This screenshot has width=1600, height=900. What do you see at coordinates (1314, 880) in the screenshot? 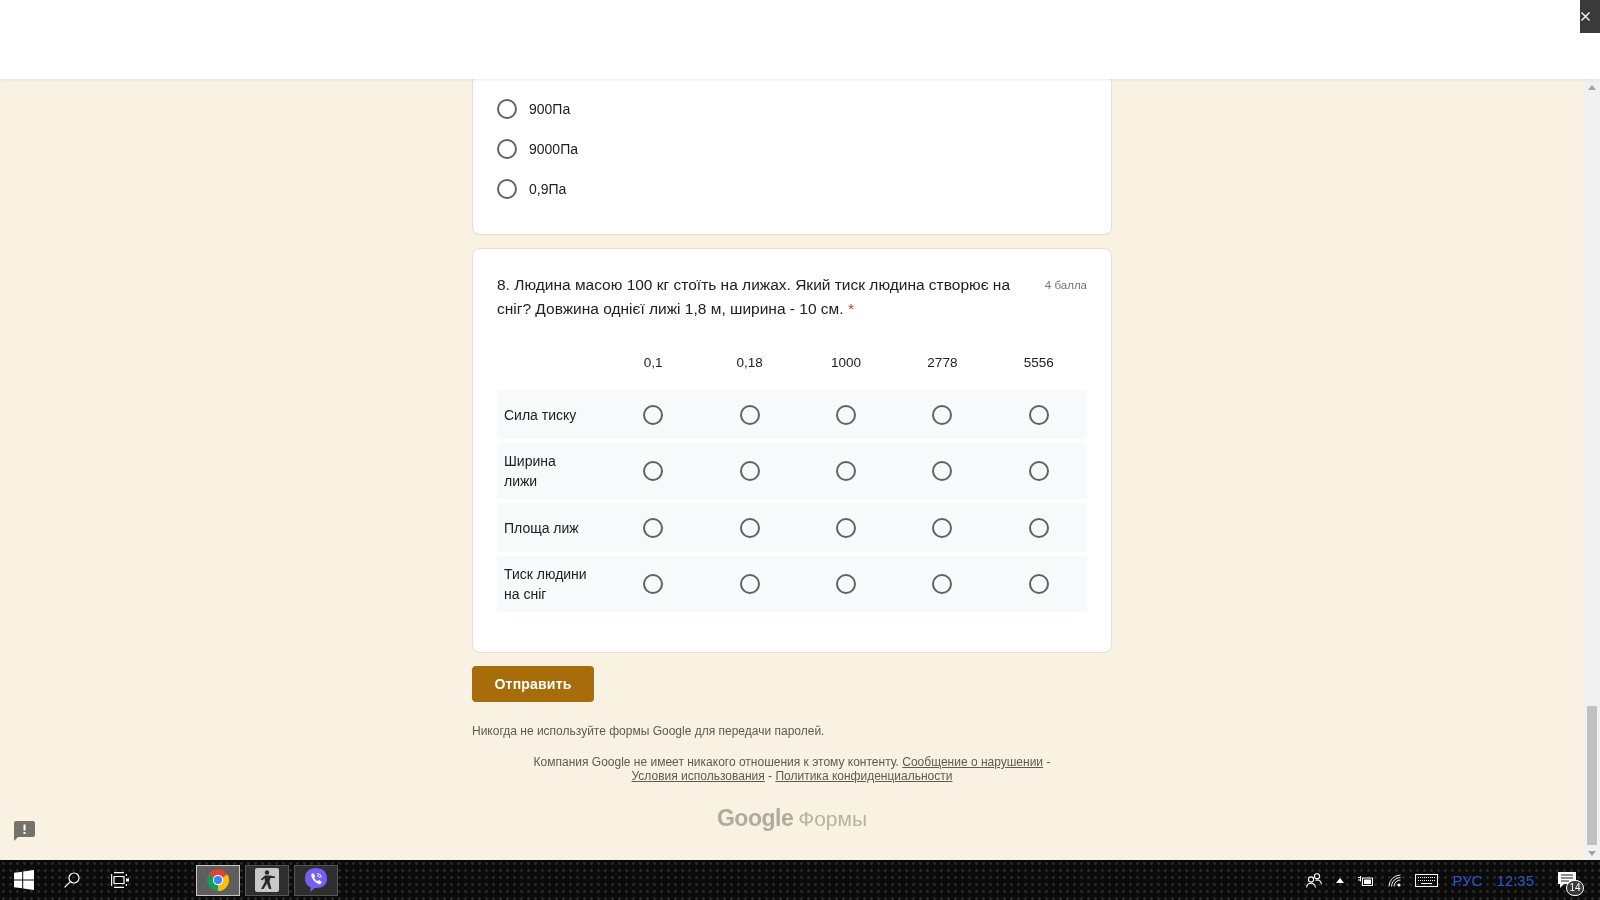
I see `people-icon` at bounding box center [1314, 880].